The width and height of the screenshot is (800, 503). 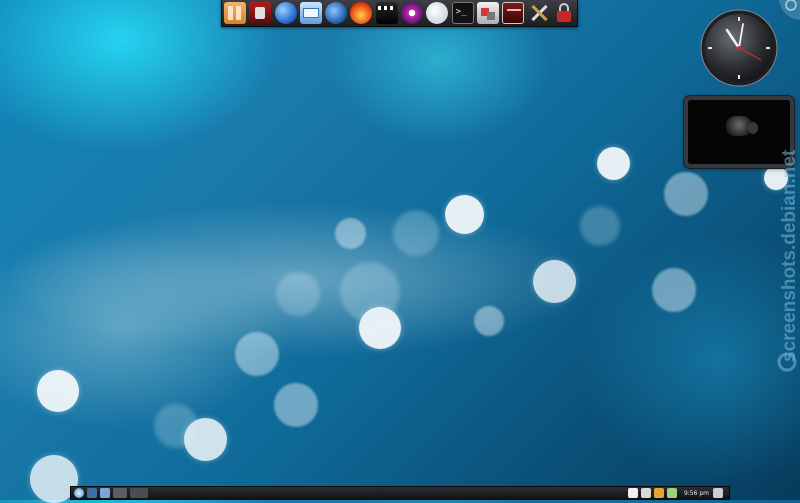 What do you see at coordinates (285, 13) in the screenshot?
I see `web-browser-icon` at bounding box center [285, 13].